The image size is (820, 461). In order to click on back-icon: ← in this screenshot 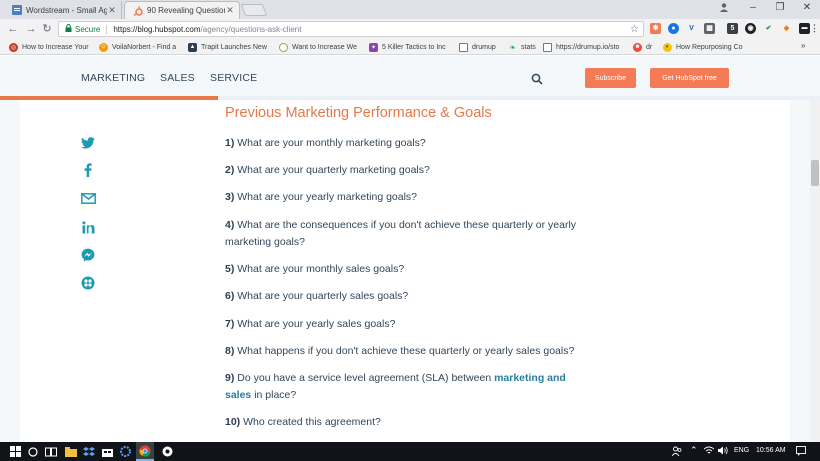, I will do `click(13, 29)`.